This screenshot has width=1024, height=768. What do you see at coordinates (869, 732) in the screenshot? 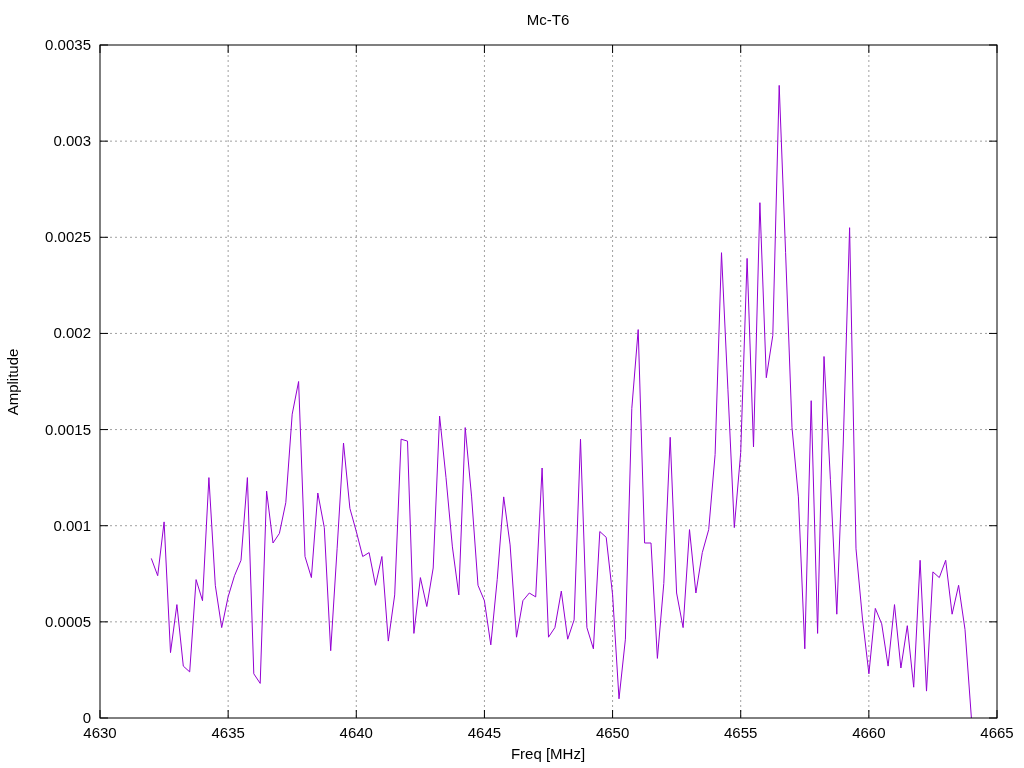
I see `tick-label: 4660` at bounding box center [869, 732].